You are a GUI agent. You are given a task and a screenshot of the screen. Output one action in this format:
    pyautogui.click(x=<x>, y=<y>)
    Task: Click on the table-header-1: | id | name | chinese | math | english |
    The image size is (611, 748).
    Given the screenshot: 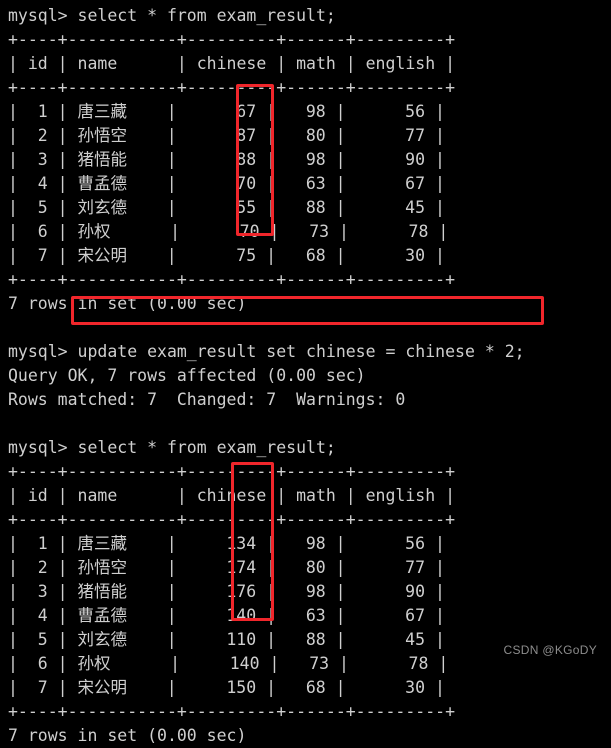 What is the action you would take?
    pyautogui.click(x=232, y=63)
    